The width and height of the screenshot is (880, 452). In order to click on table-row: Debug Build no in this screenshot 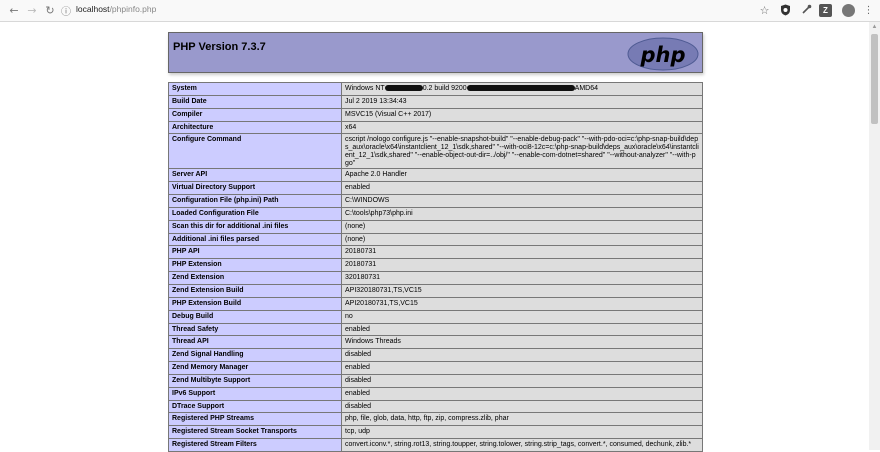, I will do `click(435, 316)`.